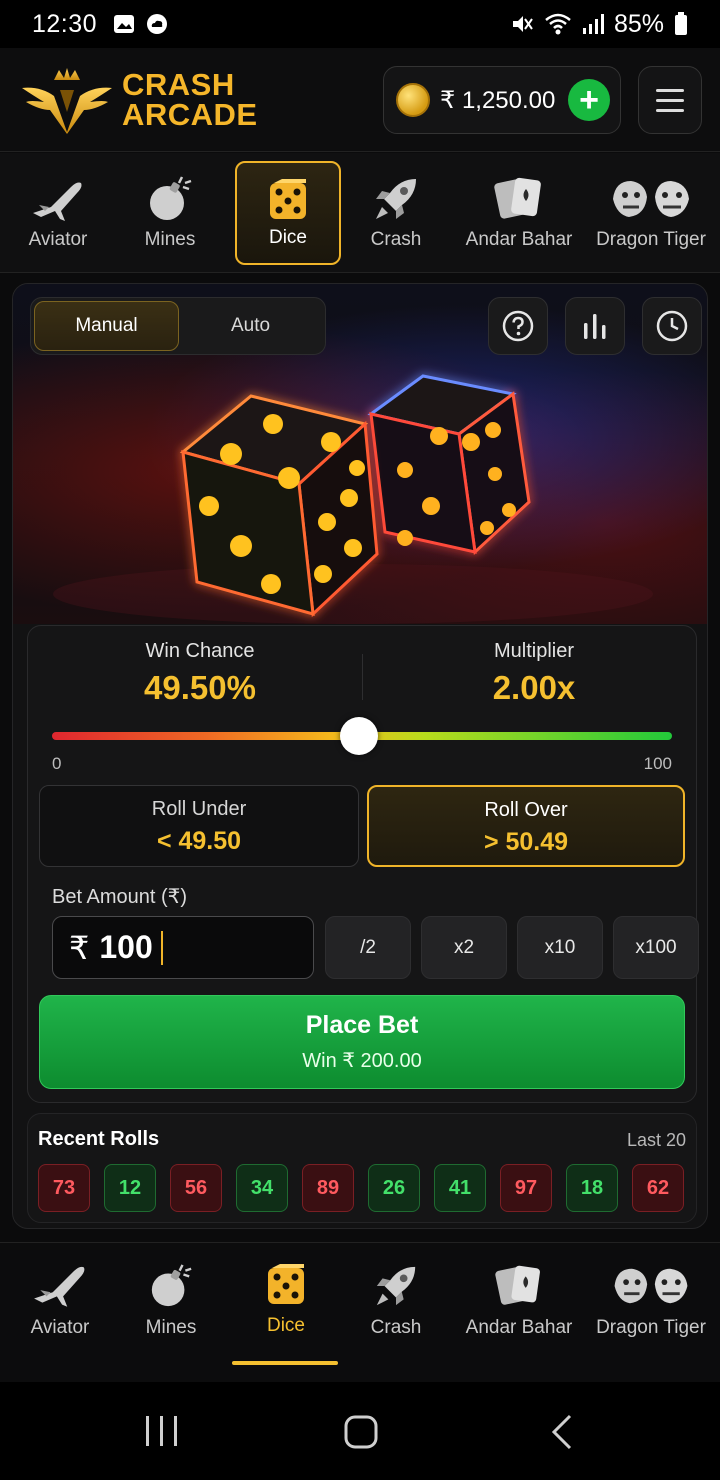  I want to click on recent-roll-chip: 34, so click(262, 1188).